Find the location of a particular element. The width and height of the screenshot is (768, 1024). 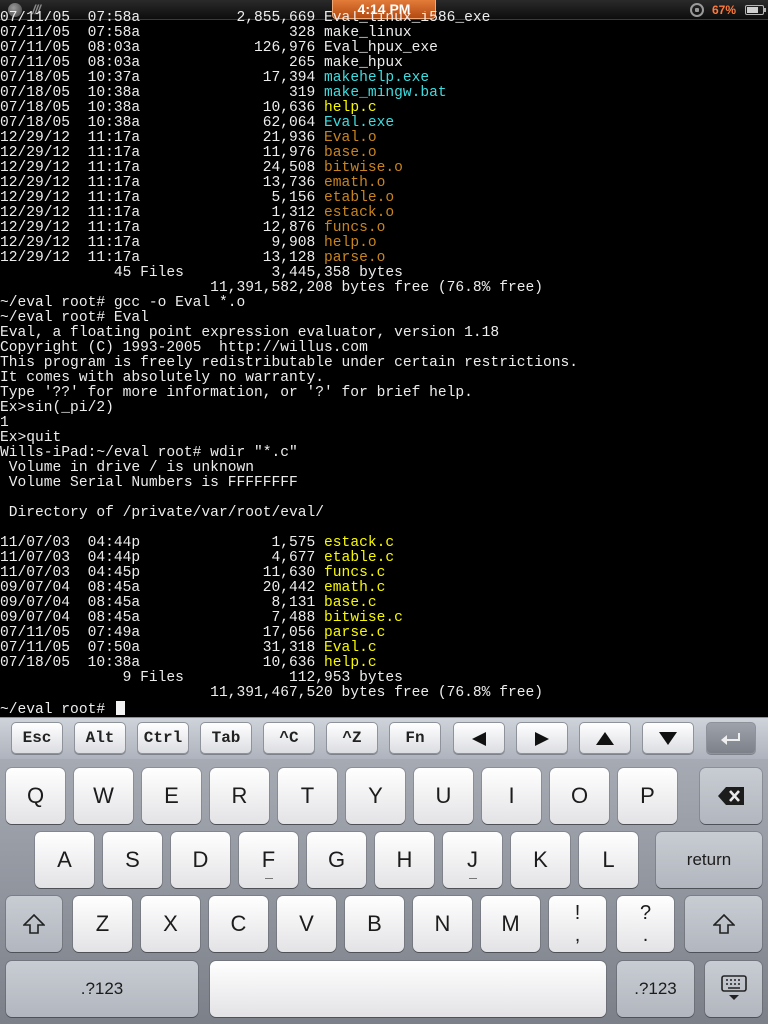

shift-right-key is located at coordinates (723, 924).